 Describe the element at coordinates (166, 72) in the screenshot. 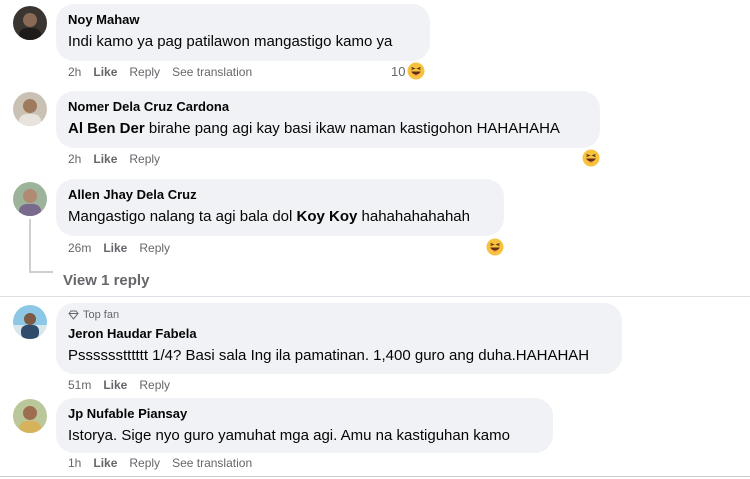

I see `comment-actions: 2h Like Reply See translation` at that location.